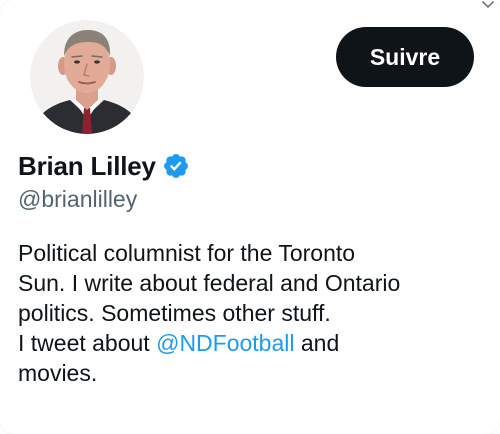  What do you see at coordinates (58, 373) in the screenshot?
I see `bio-line: movies.` at bounding box center [58, 373].